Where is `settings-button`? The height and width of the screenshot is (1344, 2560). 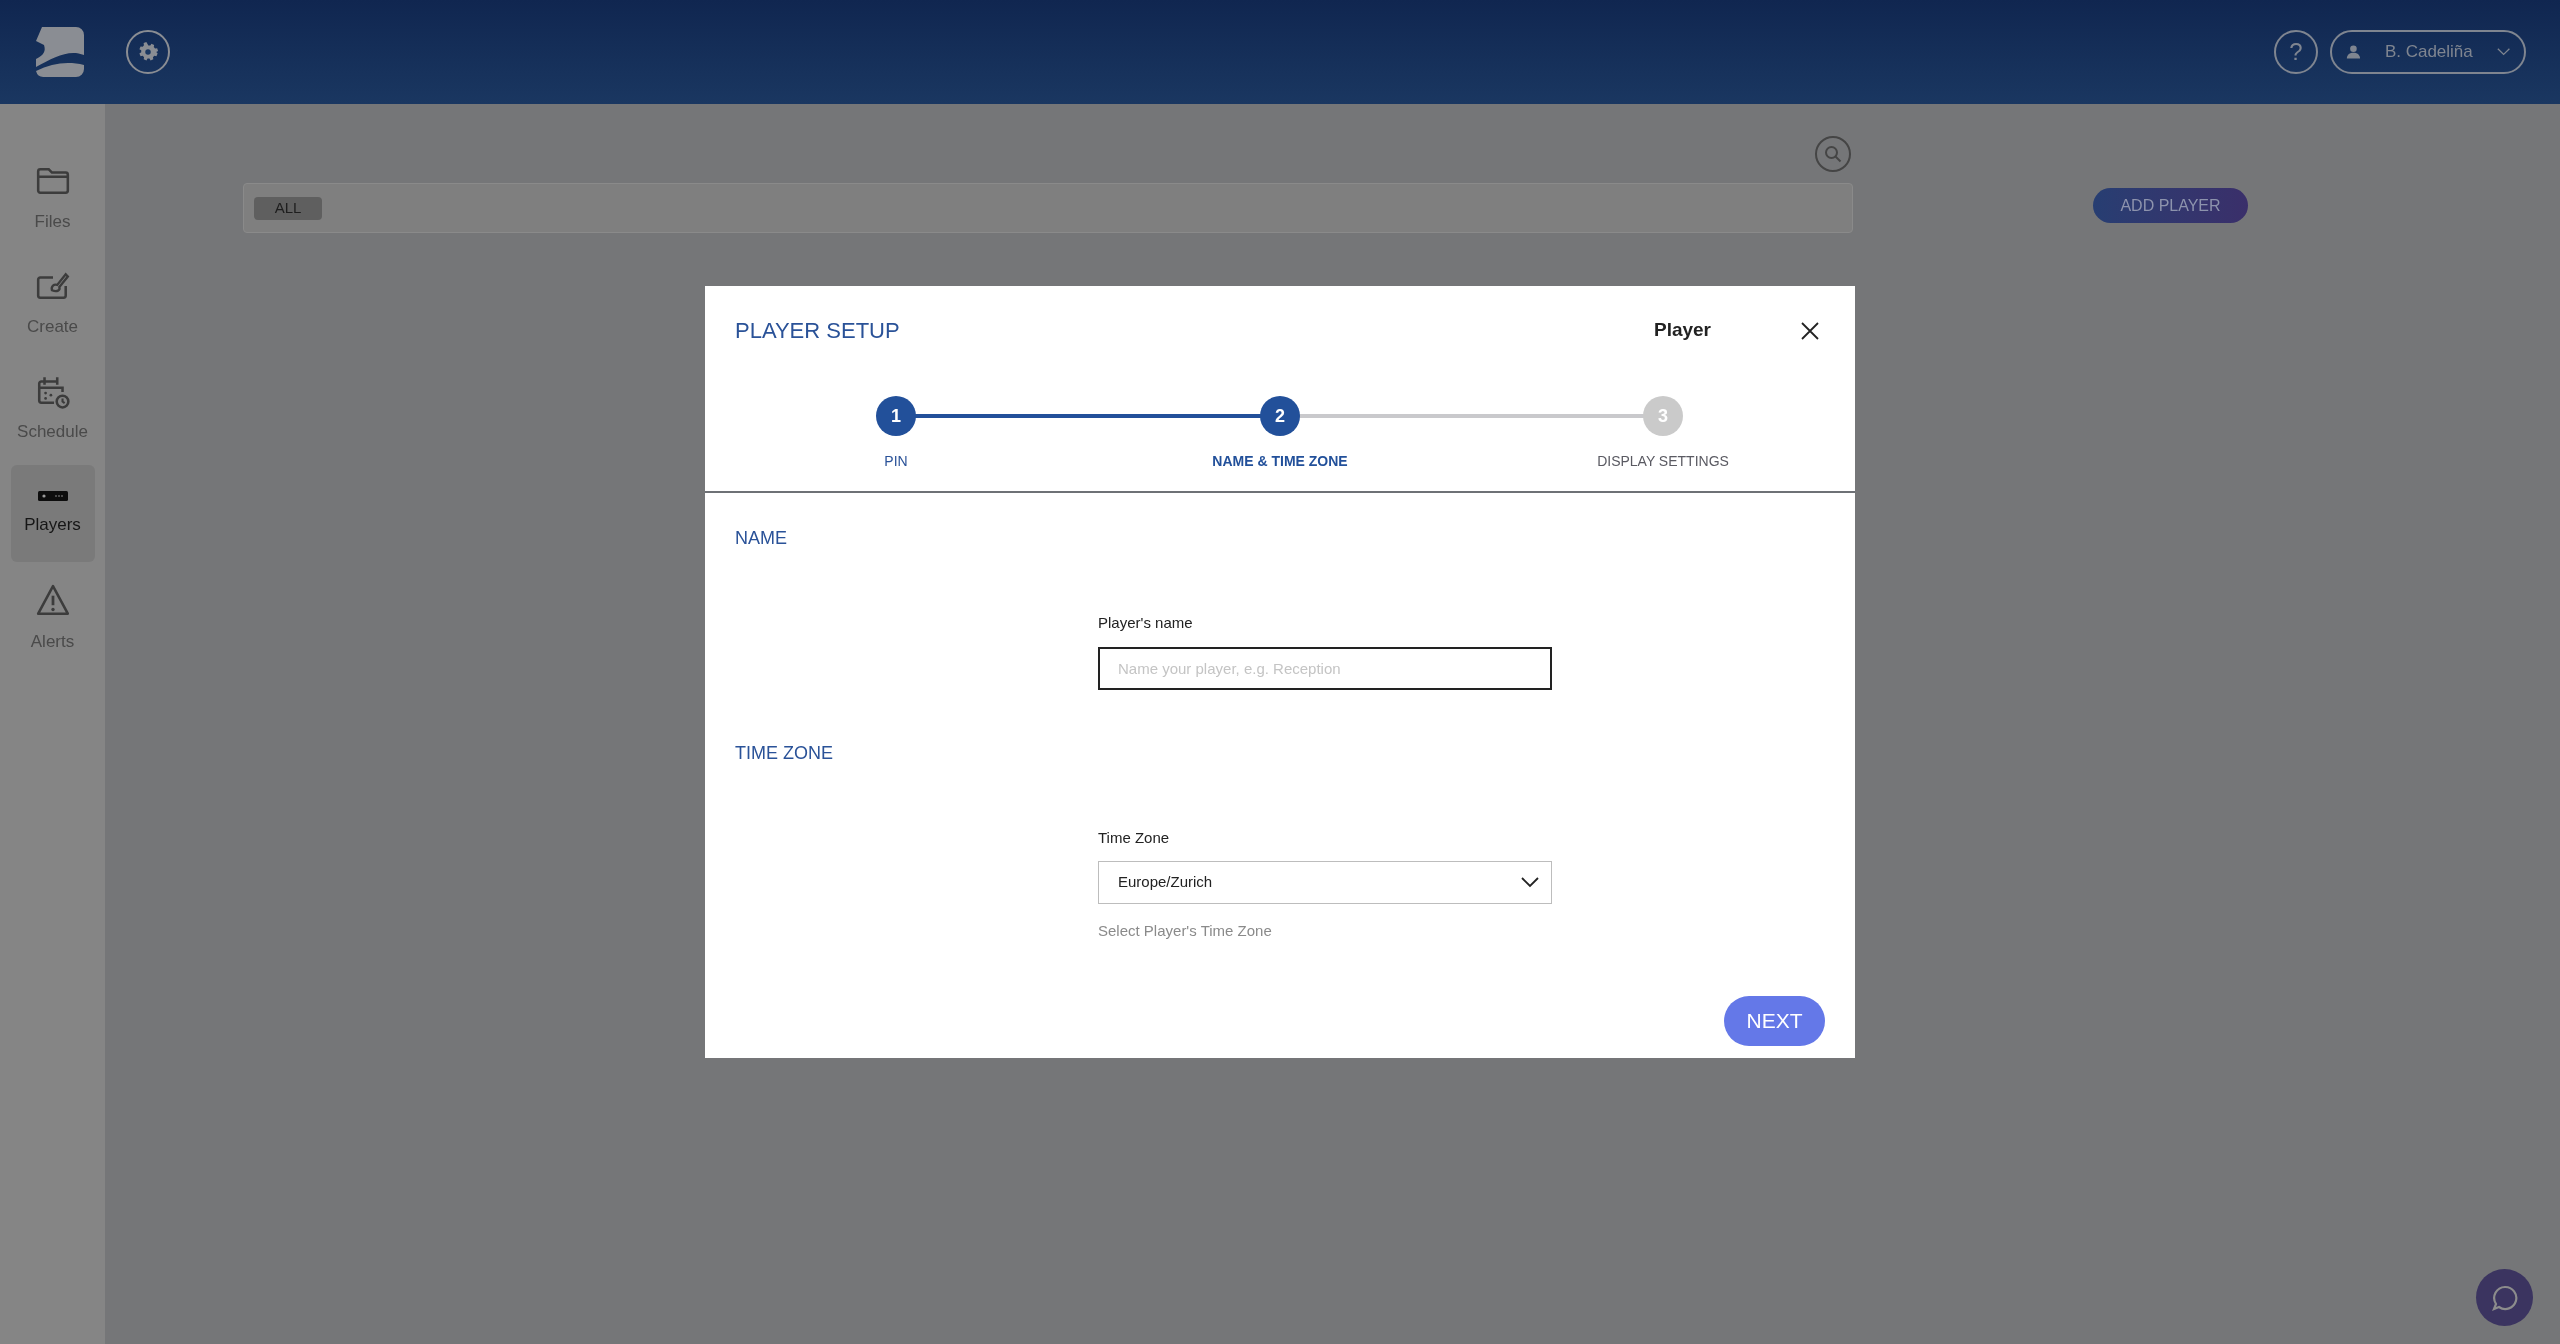
settings-button is located at coordinates (148, 52).